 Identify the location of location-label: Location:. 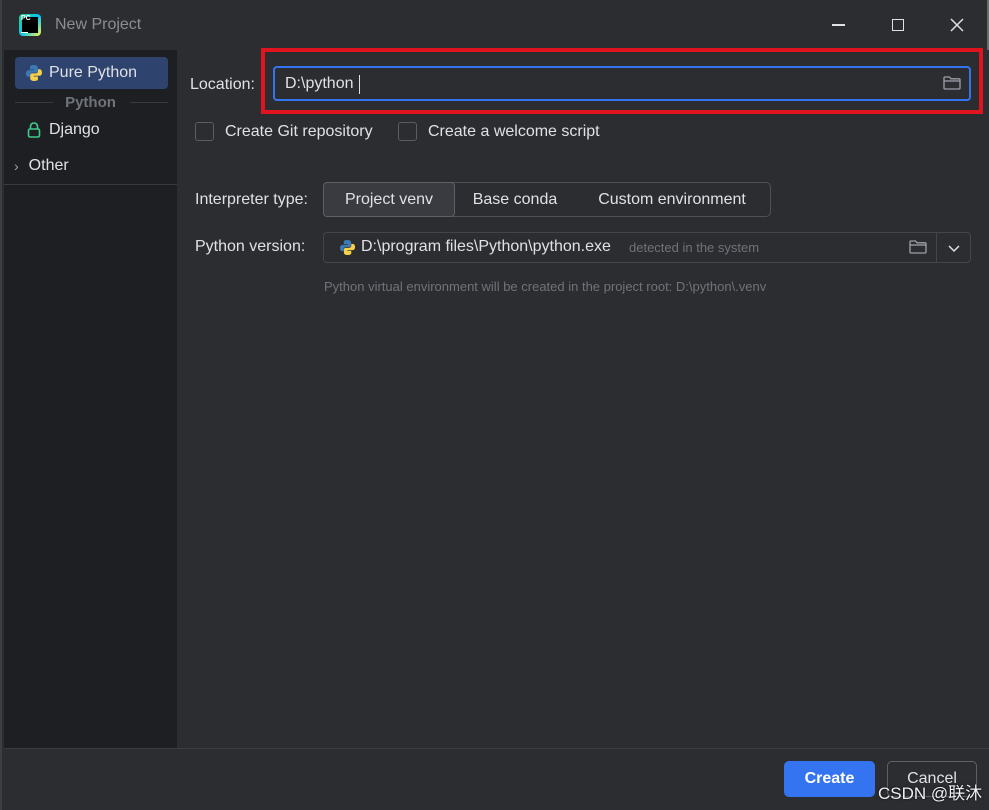
(222, 84).